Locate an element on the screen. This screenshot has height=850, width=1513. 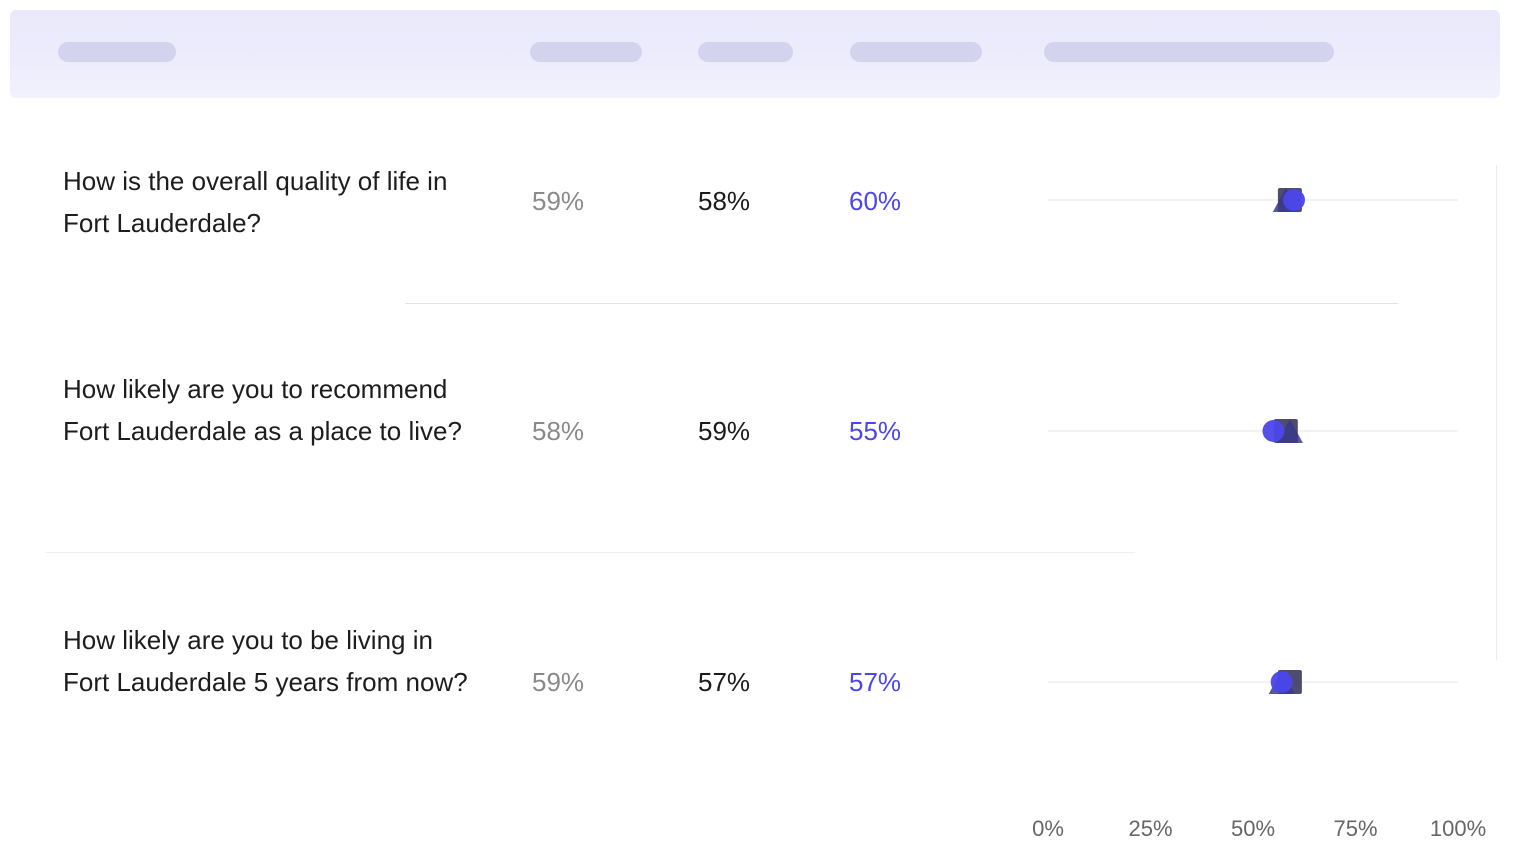
x-tick-label: 100% is located at coordinates (1458, 828).